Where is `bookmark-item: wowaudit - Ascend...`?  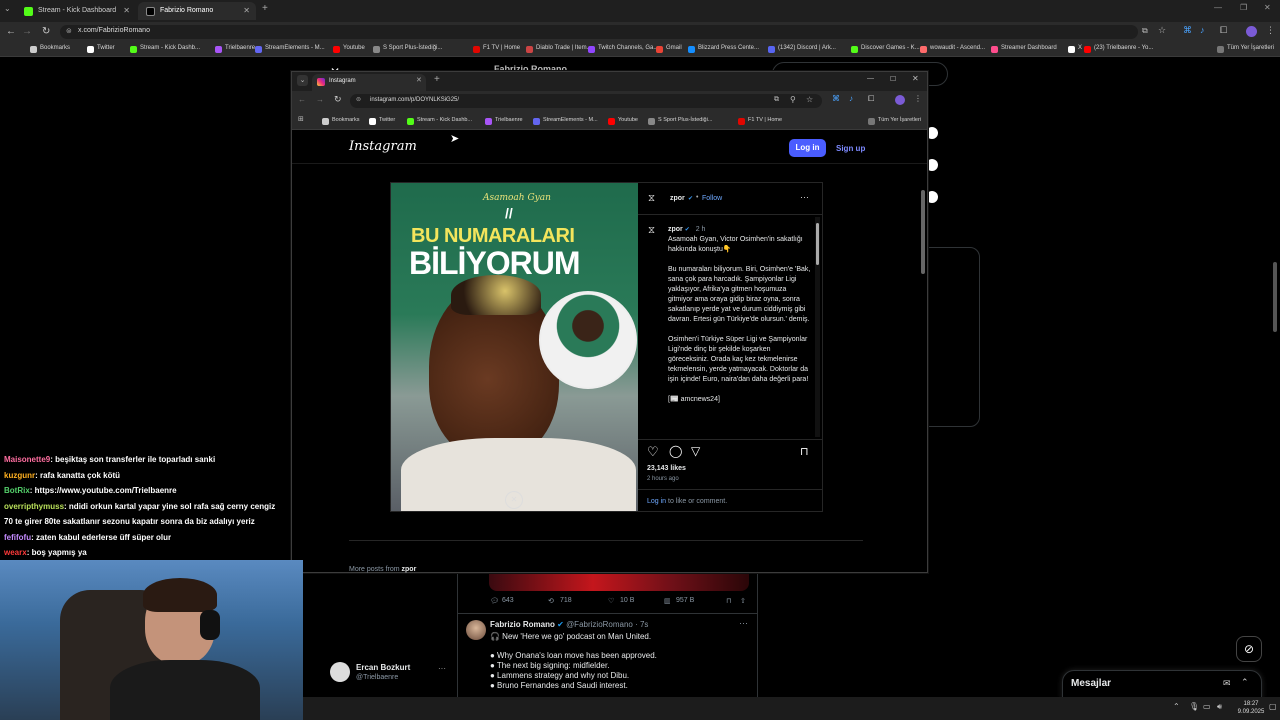
bookmark-item: wowaudit - Ascend... is located at coordinates (952, 49).